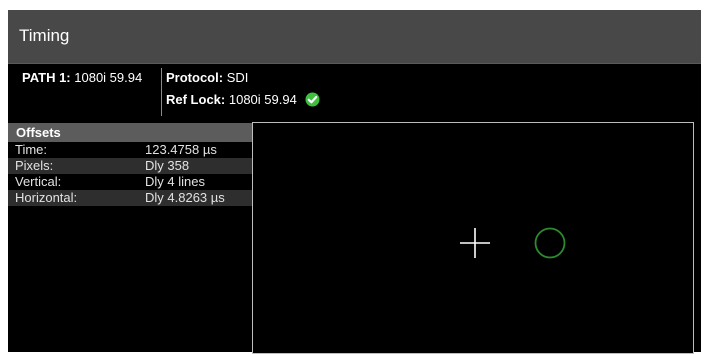  I want to click on ref-lock-value: 1080i 59.94, so click(262, 99).